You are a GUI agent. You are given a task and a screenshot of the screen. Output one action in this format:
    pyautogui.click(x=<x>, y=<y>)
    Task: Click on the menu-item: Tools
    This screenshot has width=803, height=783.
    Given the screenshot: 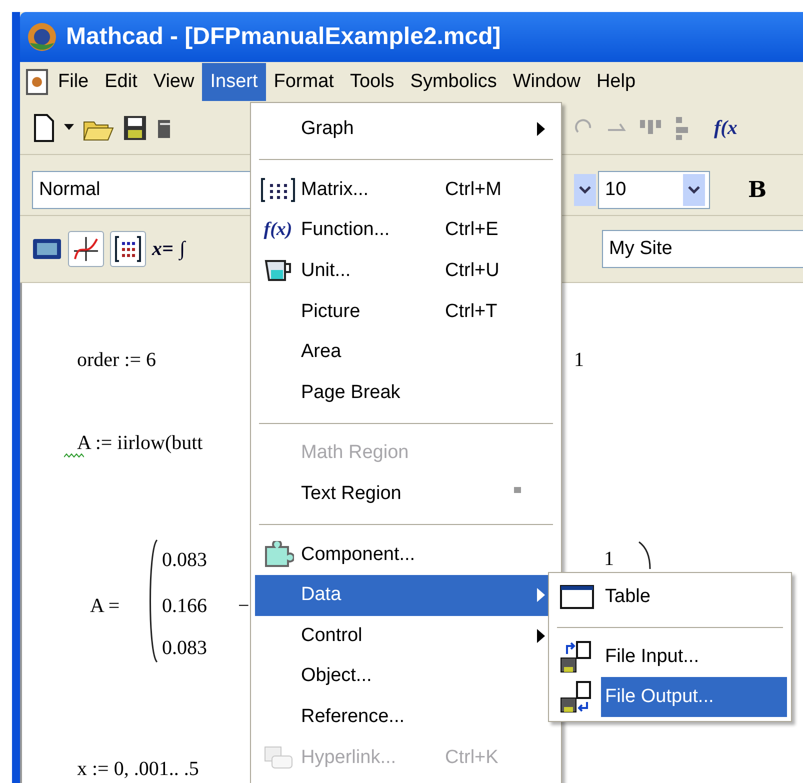 What is the action you would take?
    pyautogui.click(x=372, y=82)
    